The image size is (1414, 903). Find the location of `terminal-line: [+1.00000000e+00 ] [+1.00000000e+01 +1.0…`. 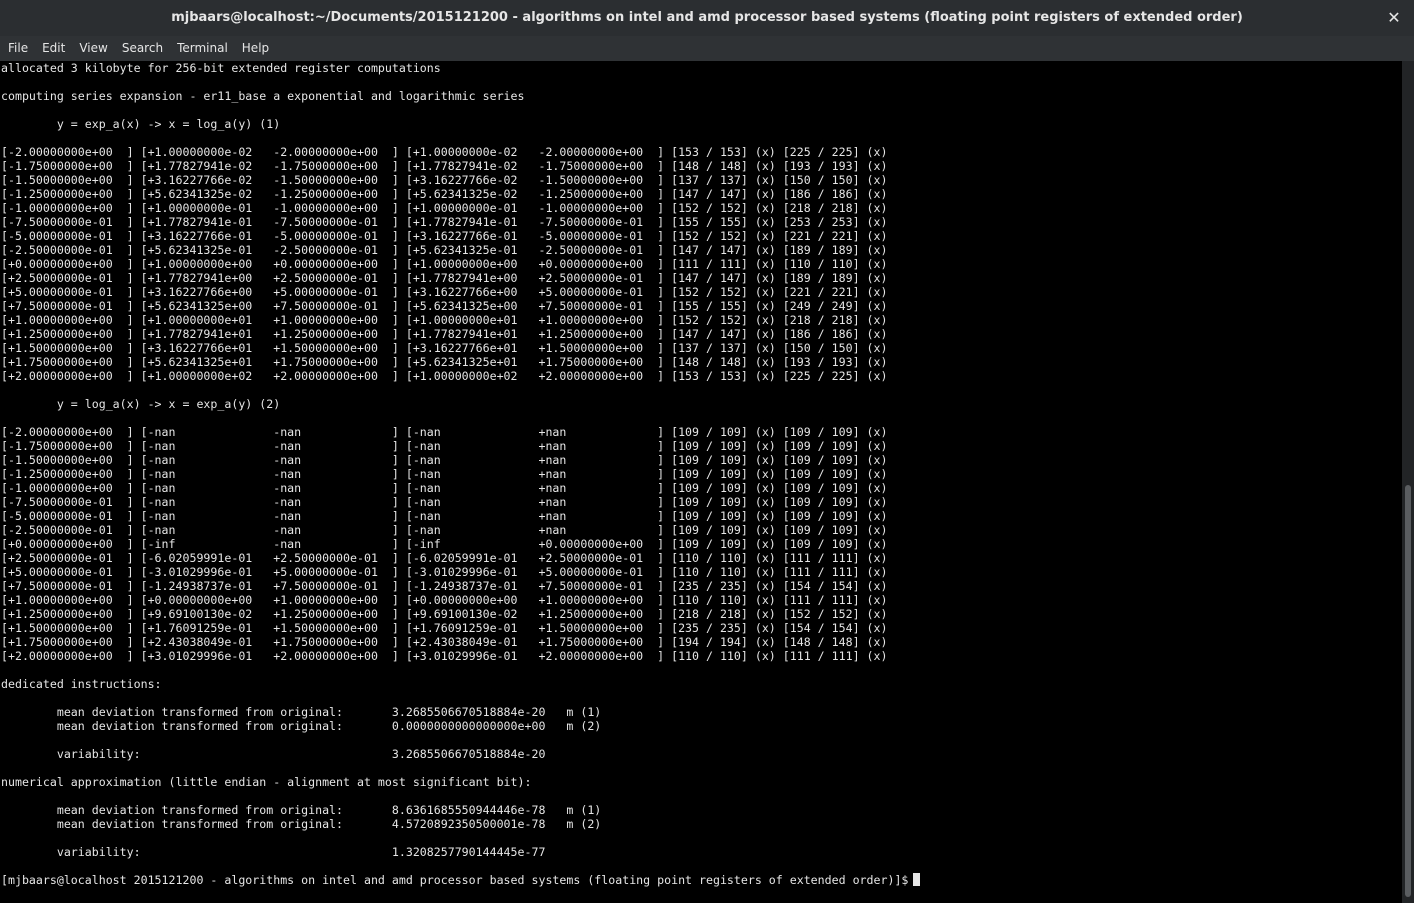

terminal-line: [+1.00000000e+00 ] [+1.00000000e+01 +1.0… is located at coordinates (444, 320).